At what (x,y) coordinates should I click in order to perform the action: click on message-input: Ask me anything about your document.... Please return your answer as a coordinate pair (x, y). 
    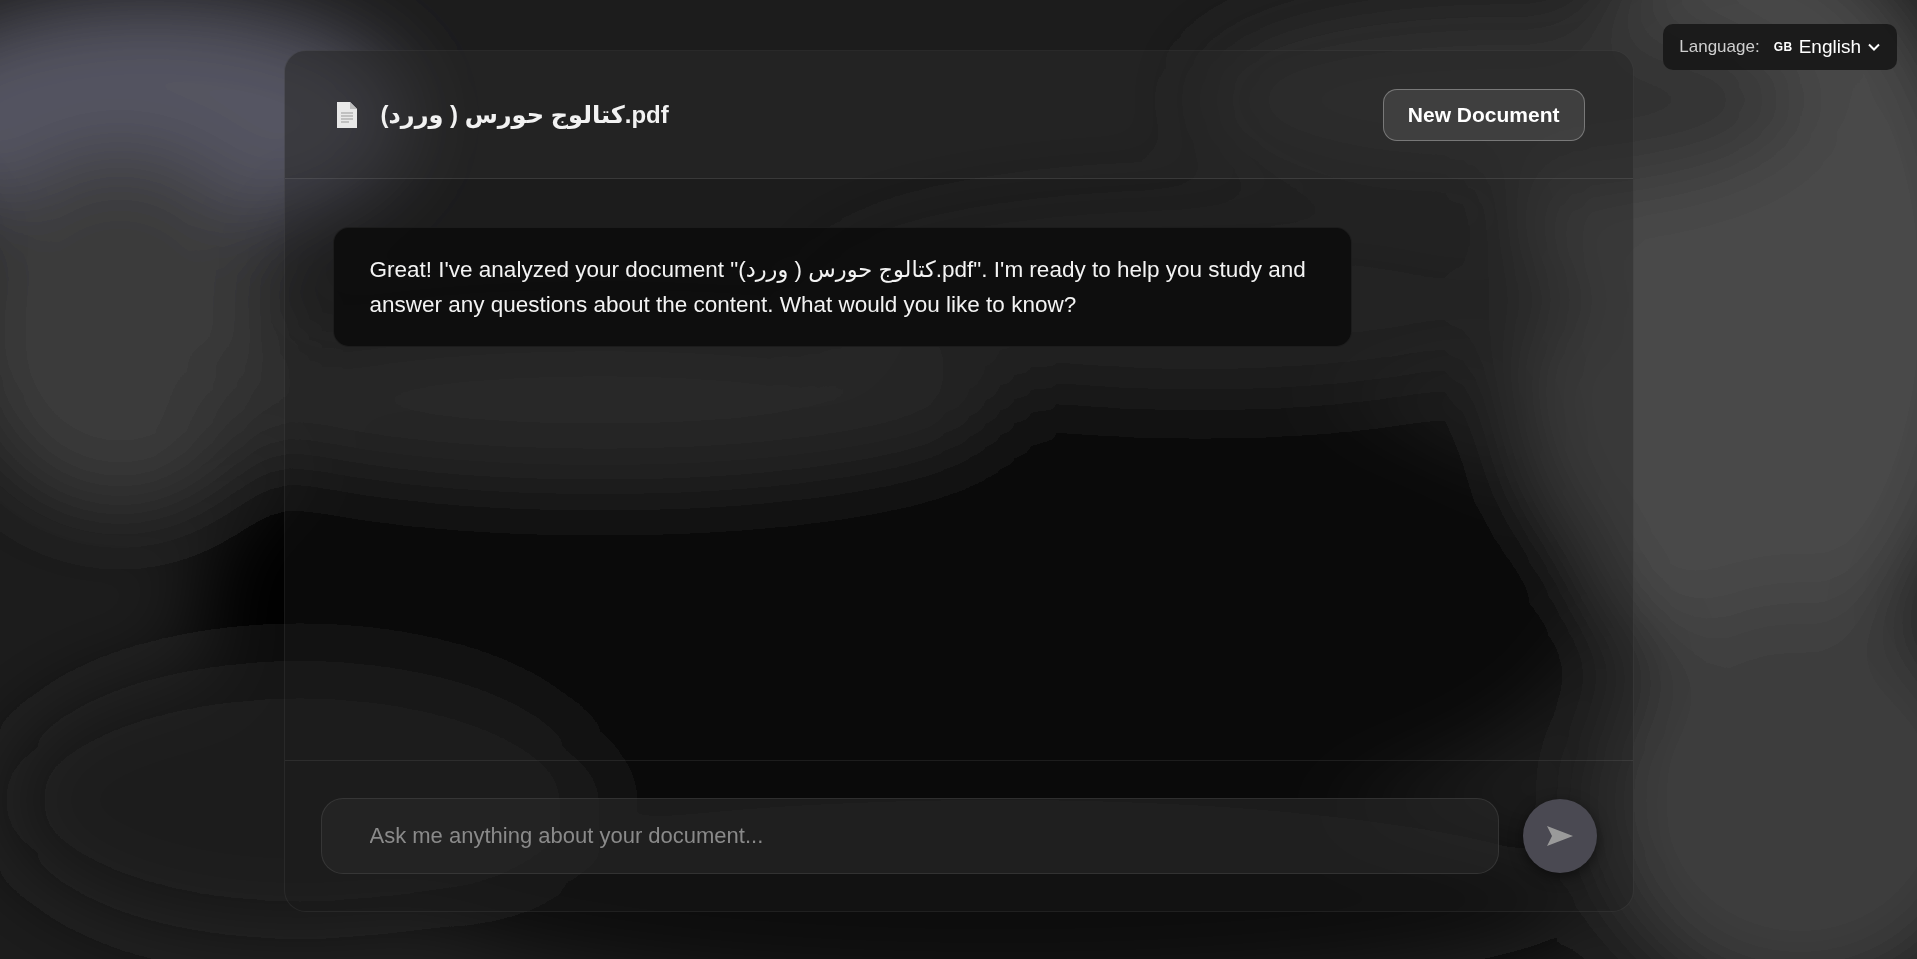
    Looking at the image, I should click on (909, 836).